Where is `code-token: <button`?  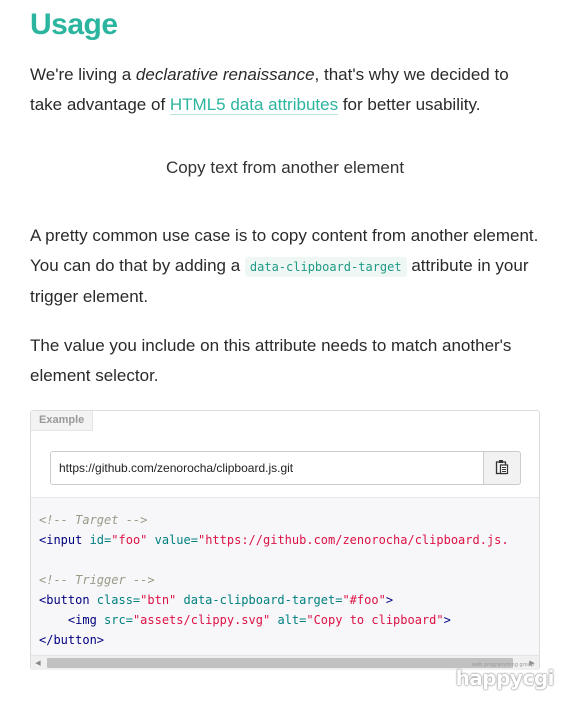
code-token: <button is located at coordinates (68, 600).